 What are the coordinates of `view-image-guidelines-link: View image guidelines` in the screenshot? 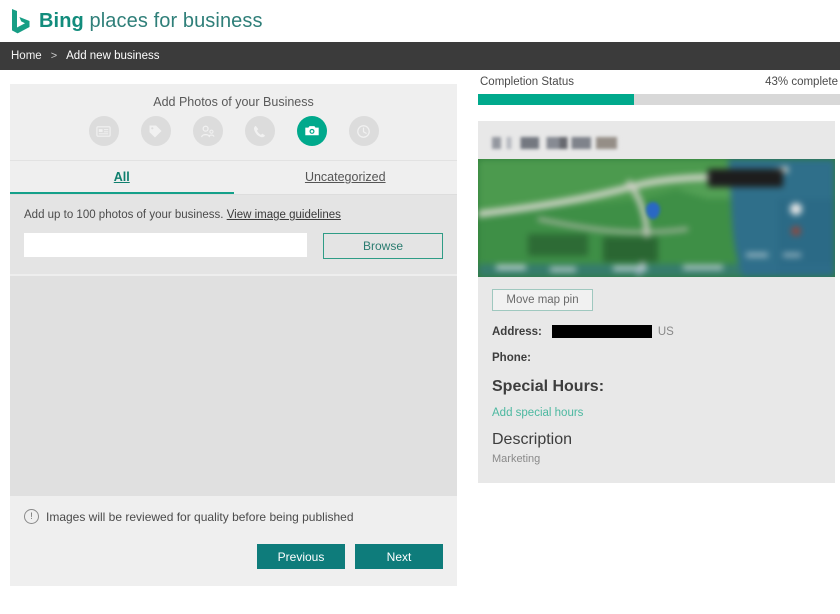 It's located at (284, 215).